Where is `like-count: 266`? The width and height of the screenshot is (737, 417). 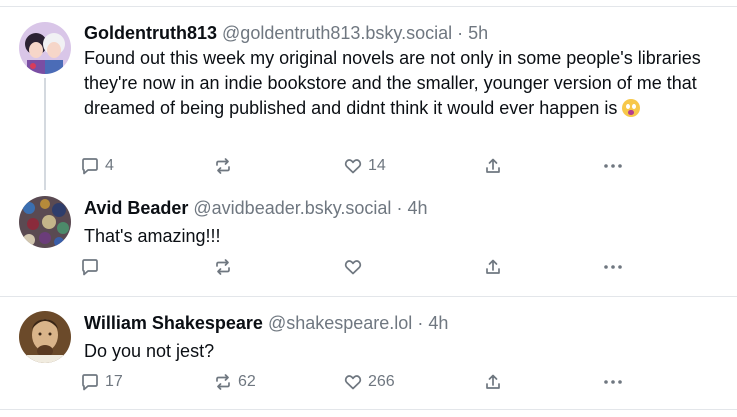 like-count: 266 is located at coordinates (381, 381).